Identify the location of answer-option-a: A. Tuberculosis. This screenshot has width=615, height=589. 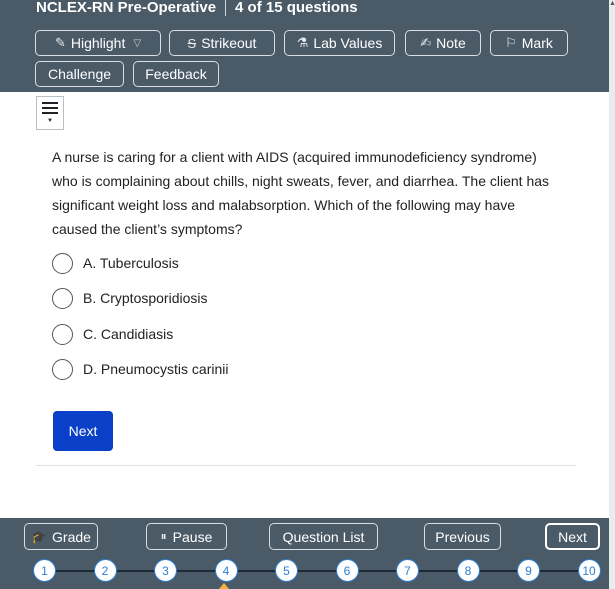
(115, 263).